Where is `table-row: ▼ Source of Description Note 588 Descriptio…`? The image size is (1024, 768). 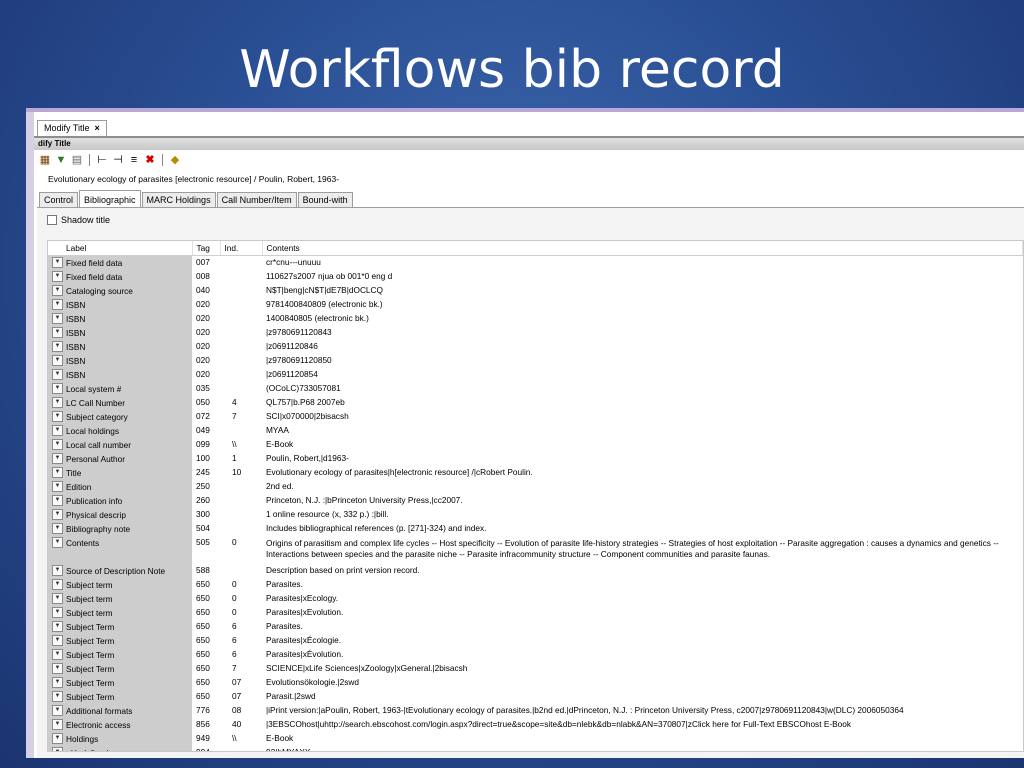
table-row: ▼ Source of Description Note 588 Descriptio… is located at coordinates (535, 571).